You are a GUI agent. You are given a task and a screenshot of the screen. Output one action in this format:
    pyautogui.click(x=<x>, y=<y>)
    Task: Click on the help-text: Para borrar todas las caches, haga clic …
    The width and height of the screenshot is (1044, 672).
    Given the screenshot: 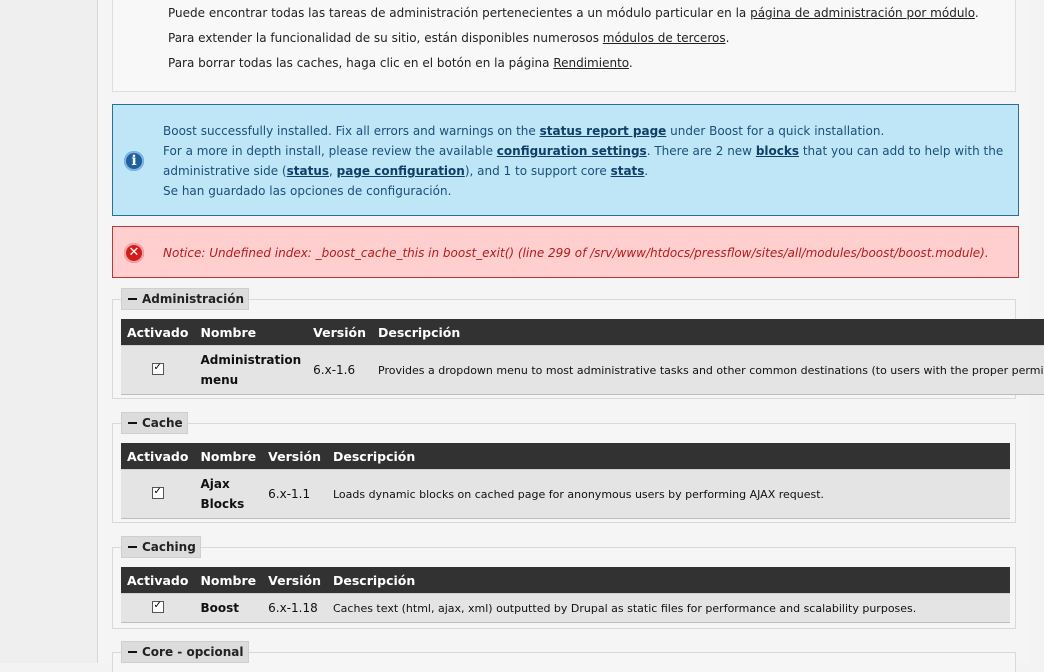 What is the action you would take?
    pyautogui.click(x=361, y=63)
    